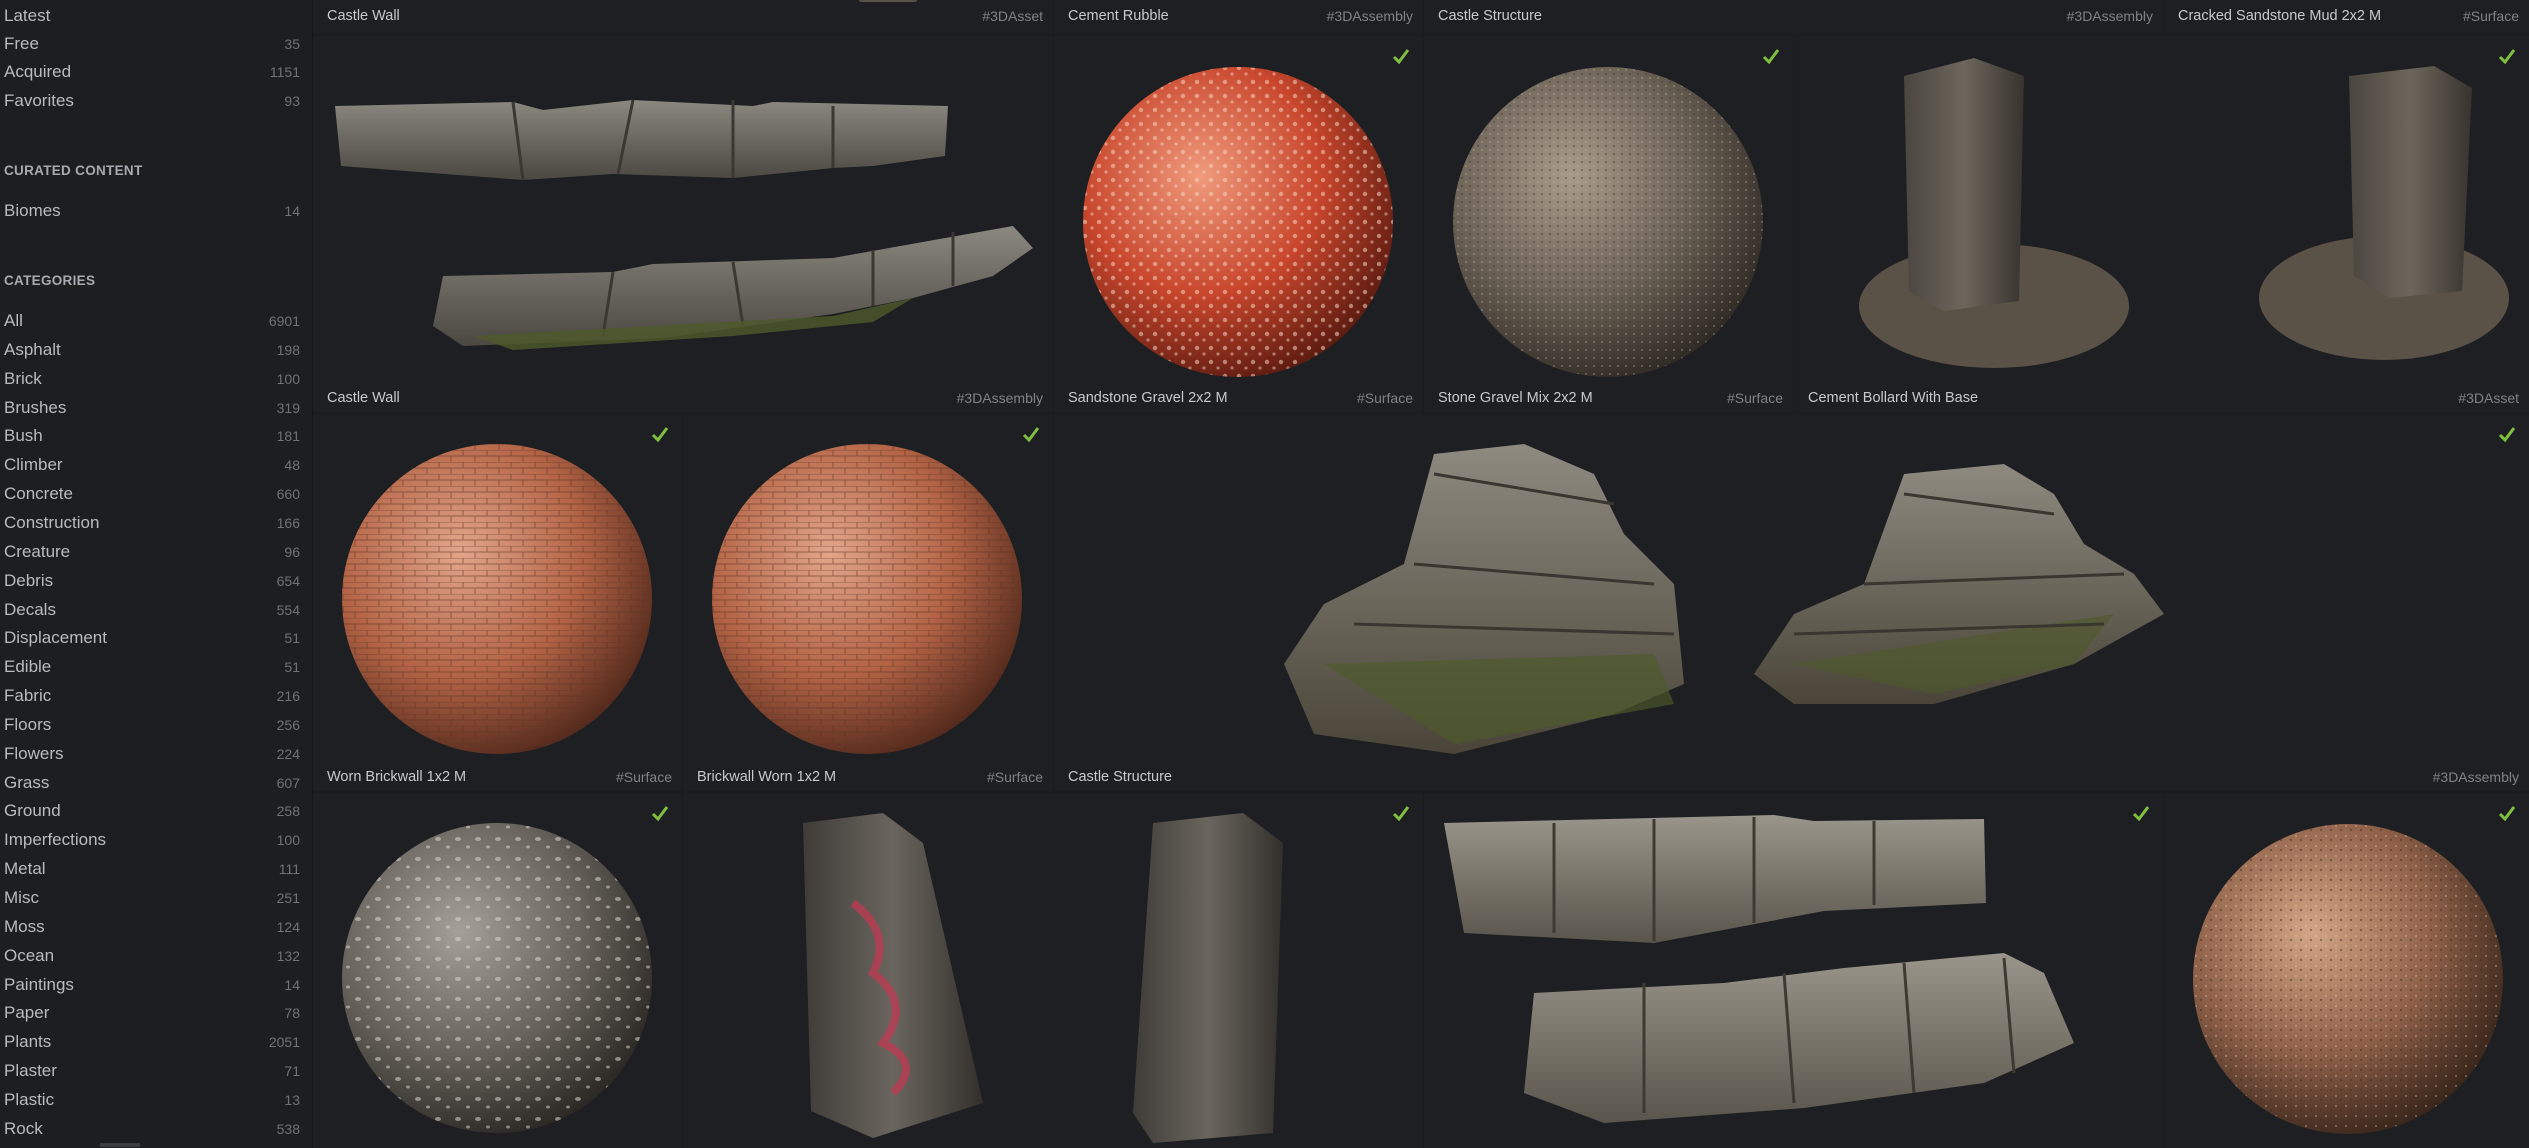  I want to click on category-item-displacement: Displacement 51, so click(152, 638).